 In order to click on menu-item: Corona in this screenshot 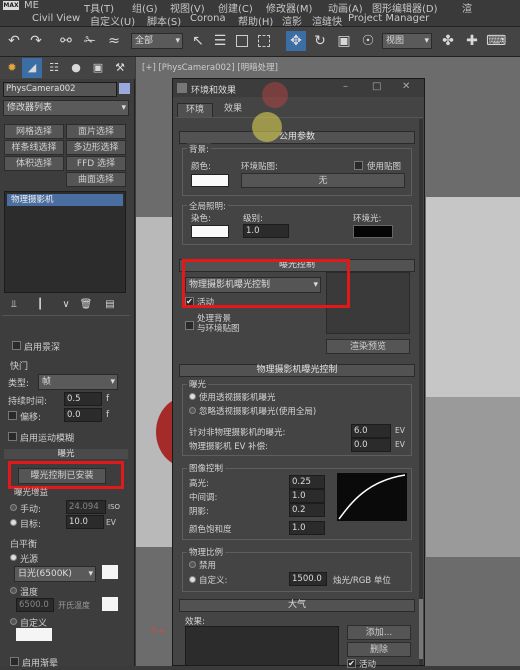, I will do `click(208, 18)`.